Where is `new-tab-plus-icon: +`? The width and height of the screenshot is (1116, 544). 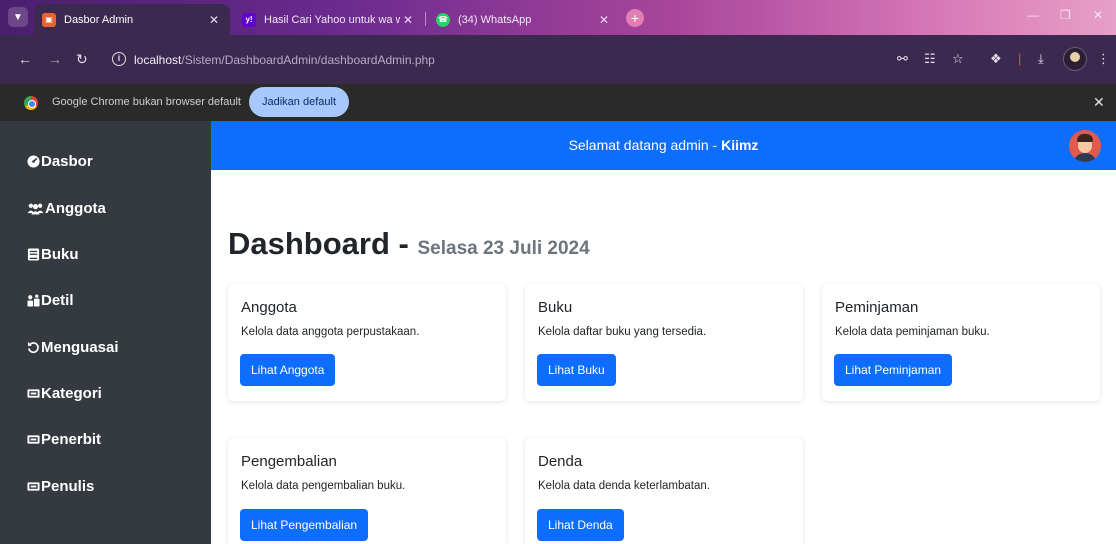 new-tab-plus-icon: + is located at coordinates (635, 18).